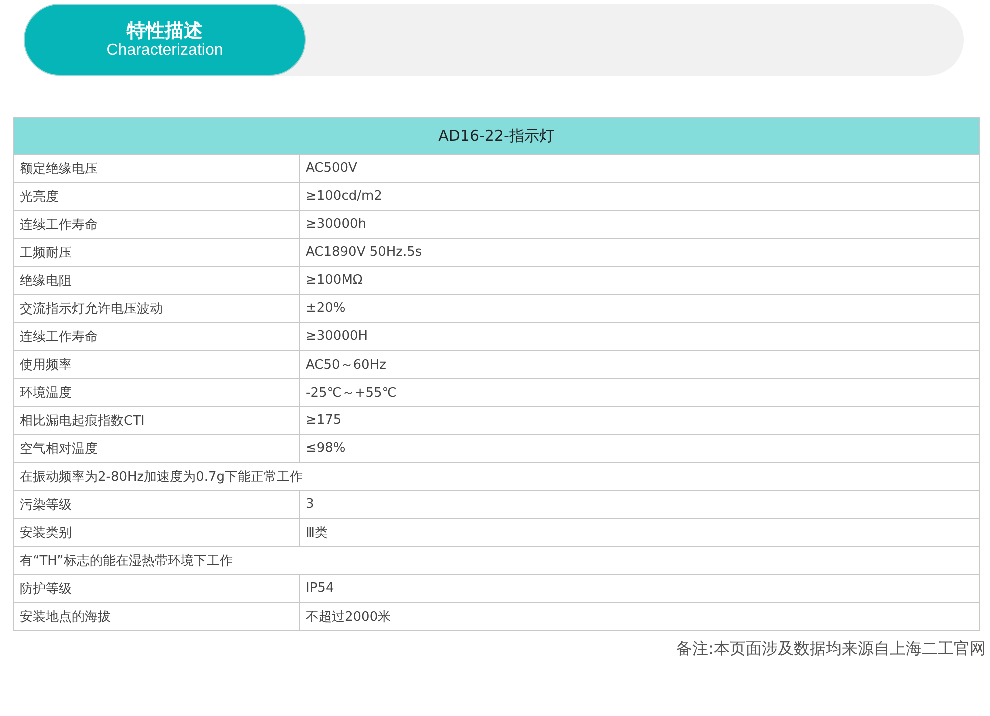  Describe the element at coordinates (157, 364) in the screenshot. I see `table-cell: 使用频率` at that location.